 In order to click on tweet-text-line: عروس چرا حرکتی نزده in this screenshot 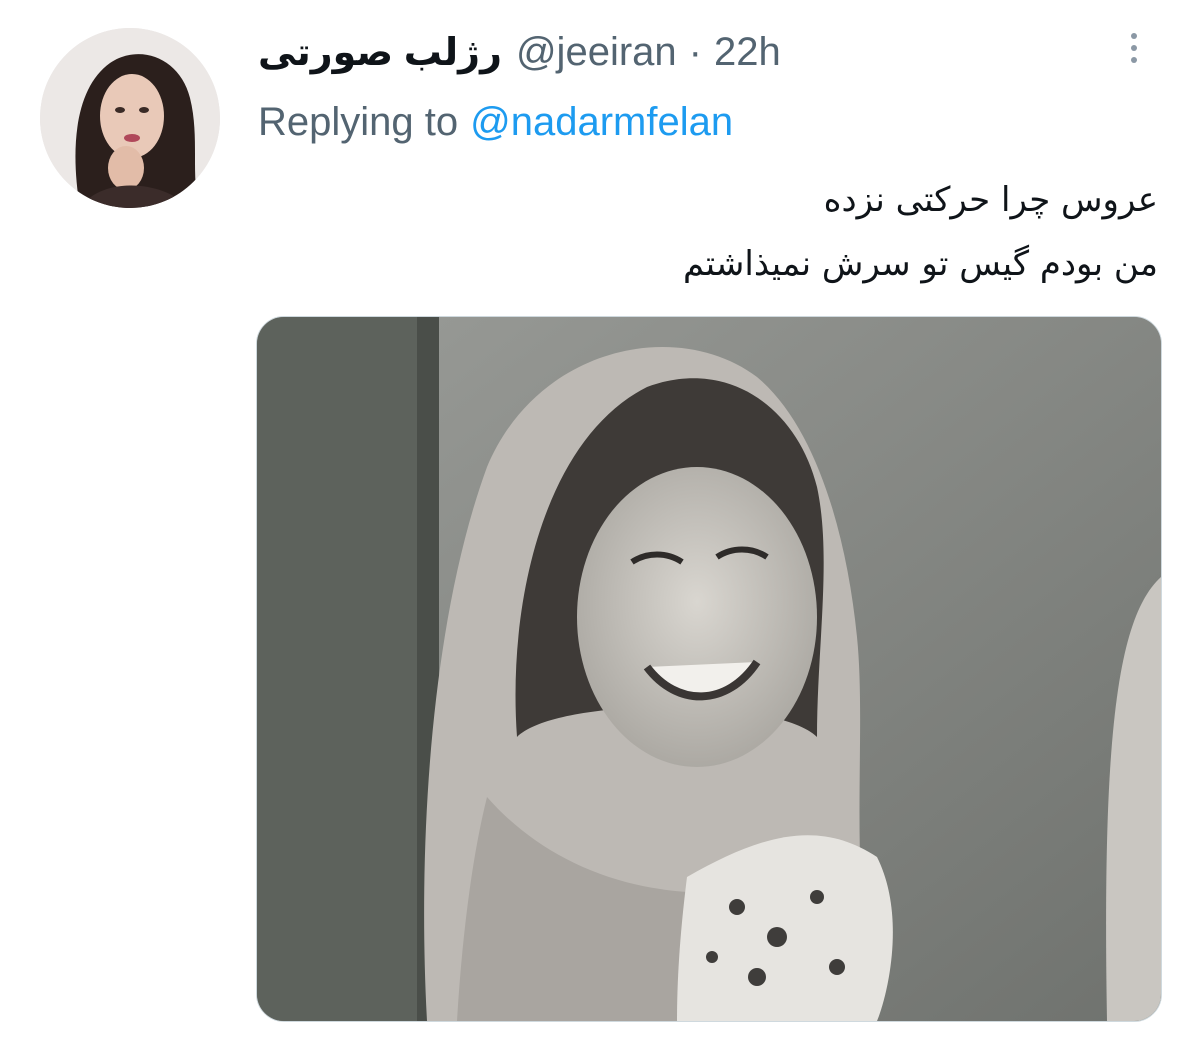, I will do `click(990, 200)`.